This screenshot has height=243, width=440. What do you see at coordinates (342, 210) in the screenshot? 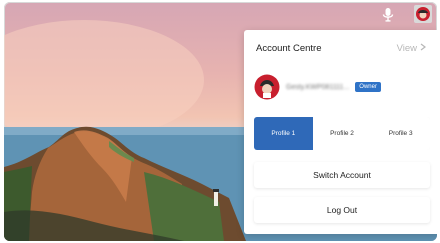
I see `log-out-button: Log Out` at bounding box center [342, 210].